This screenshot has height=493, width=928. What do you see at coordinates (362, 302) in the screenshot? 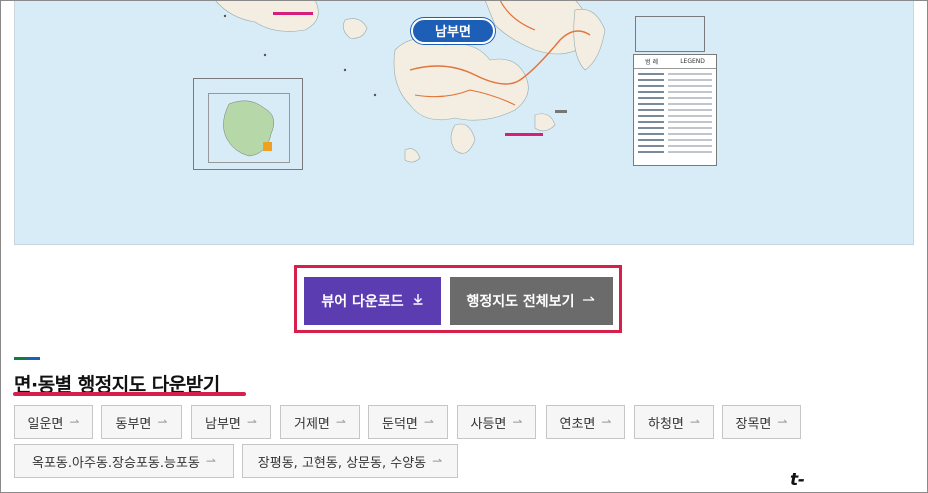
I see `viewer-download-label: 뷰어 다운로드` at bounding box center [362, 302].